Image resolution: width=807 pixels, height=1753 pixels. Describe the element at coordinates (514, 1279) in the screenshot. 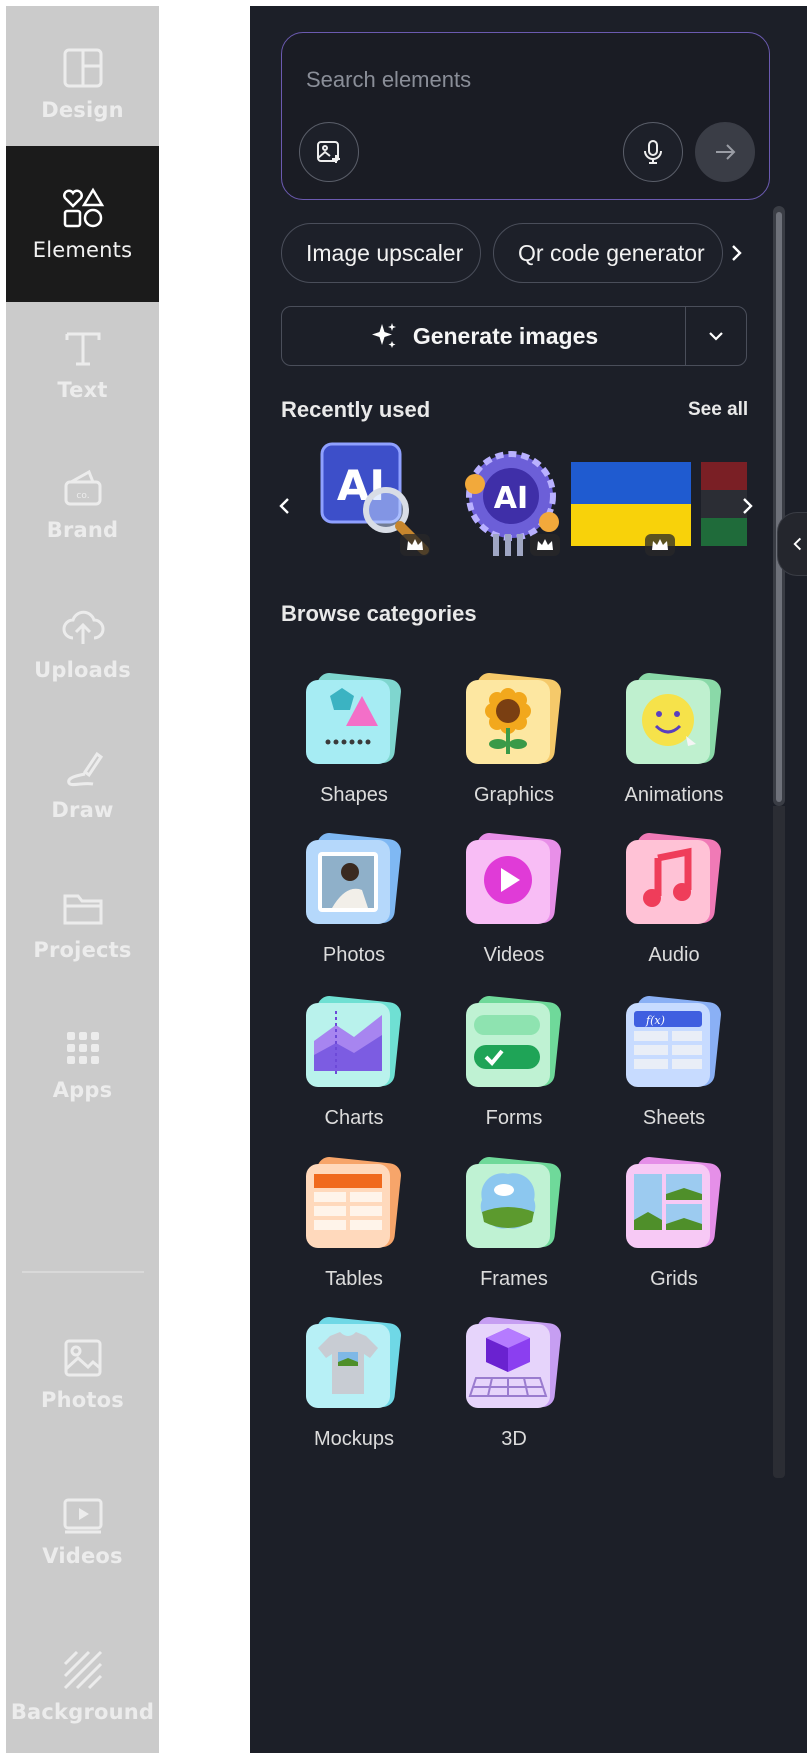

I see `category-label: Frames` at that location.